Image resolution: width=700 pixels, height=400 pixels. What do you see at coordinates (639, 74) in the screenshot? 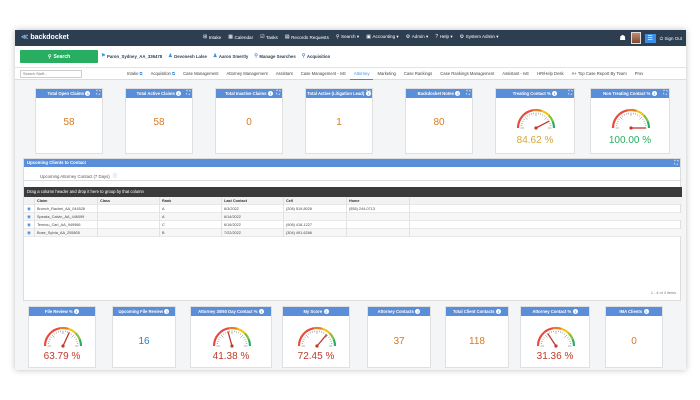
I see `tab-prov: Prov` at bounding box center [639, 74].